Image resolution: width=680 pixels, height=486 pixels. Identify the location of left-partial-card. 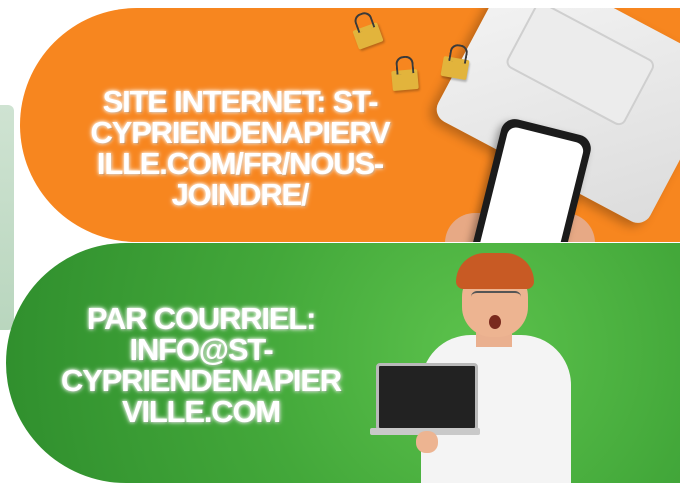
(7, 217).